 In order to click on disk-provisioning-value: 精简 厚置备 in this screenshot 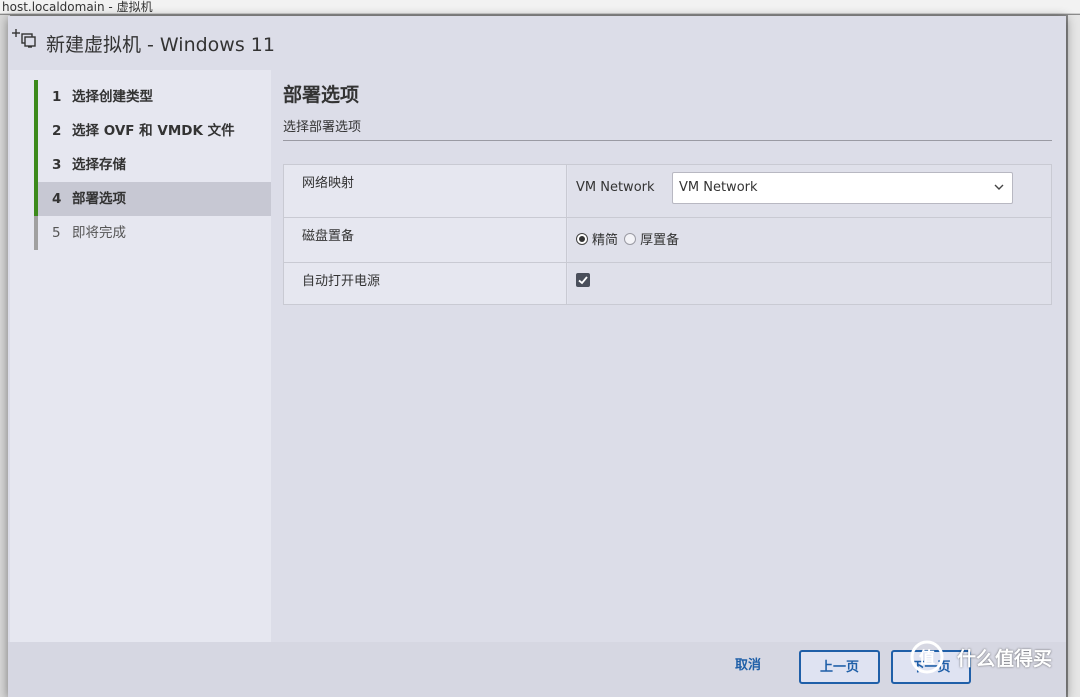, I will do `click(809, 240)`.